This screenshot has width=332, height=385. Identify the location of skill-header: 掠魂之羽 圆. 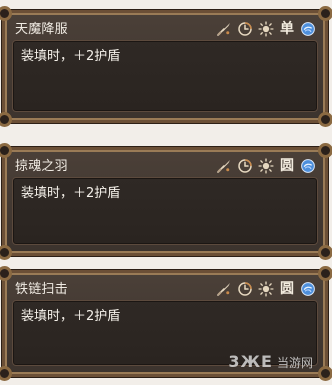
(166, 166).